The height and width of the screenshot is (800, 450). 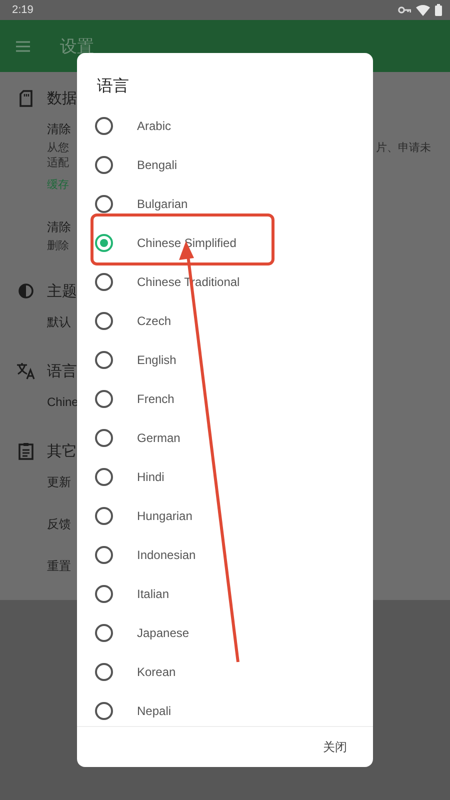 What do you see at coordinates (153, 593) in the screenshot?
I see `language-option: Italian` at bounding box center [153, 593].